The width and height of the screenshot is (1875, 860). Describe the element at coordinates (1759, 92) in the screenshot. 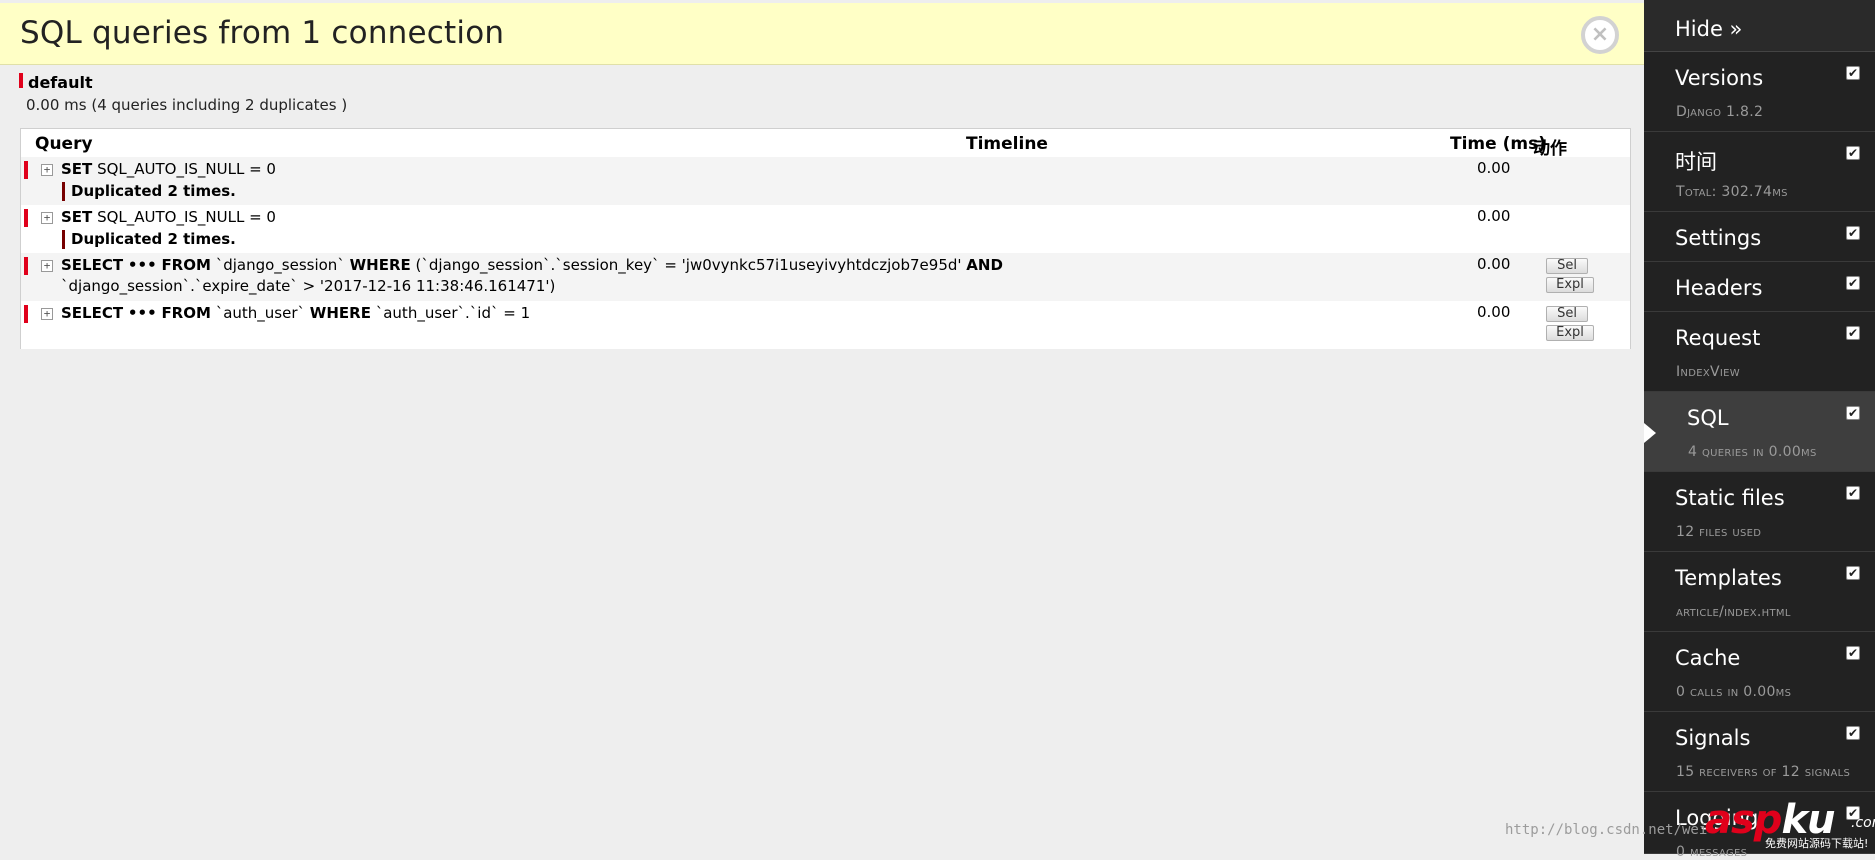

I see `toolbar-panel-versions: Versions Django 1.8.2 ✔` at that location.